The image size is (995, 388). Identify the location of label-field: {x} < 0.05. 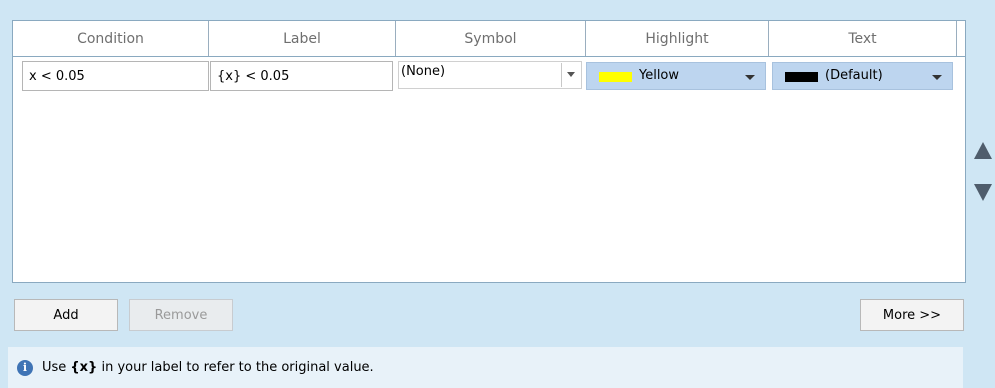
(301, 76).